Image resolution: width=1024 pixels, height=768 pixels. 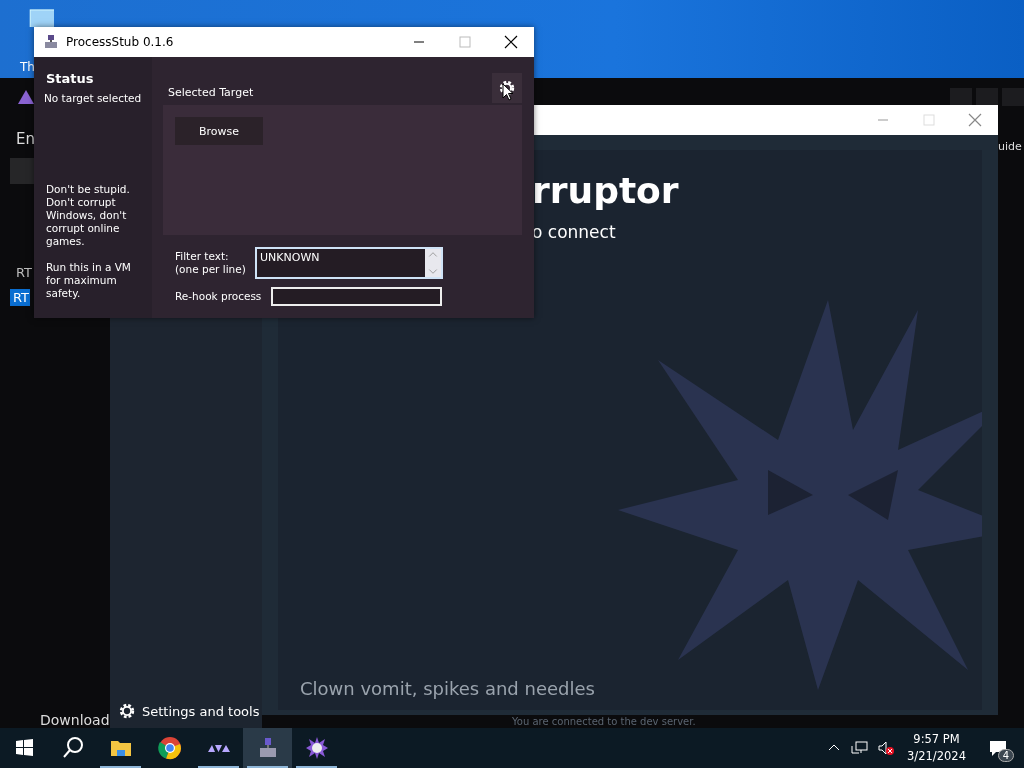 I want to click on triangles-icon, so click(x=218, y=748).